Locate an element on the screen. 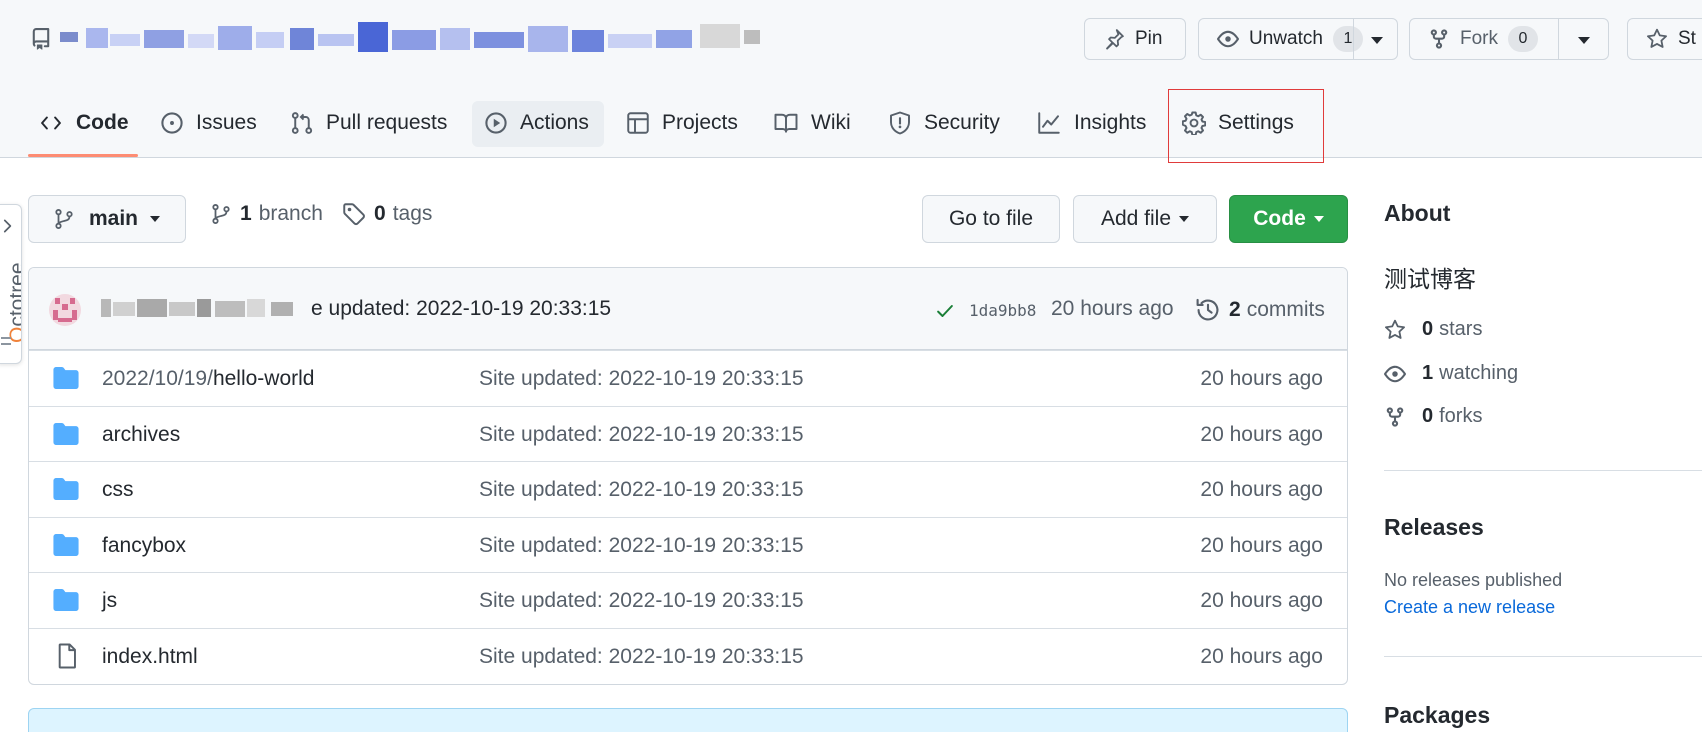 Image resolution: width=1702 pixels, height=732 pixels. history-icon is located at coordinates (1208, 310).